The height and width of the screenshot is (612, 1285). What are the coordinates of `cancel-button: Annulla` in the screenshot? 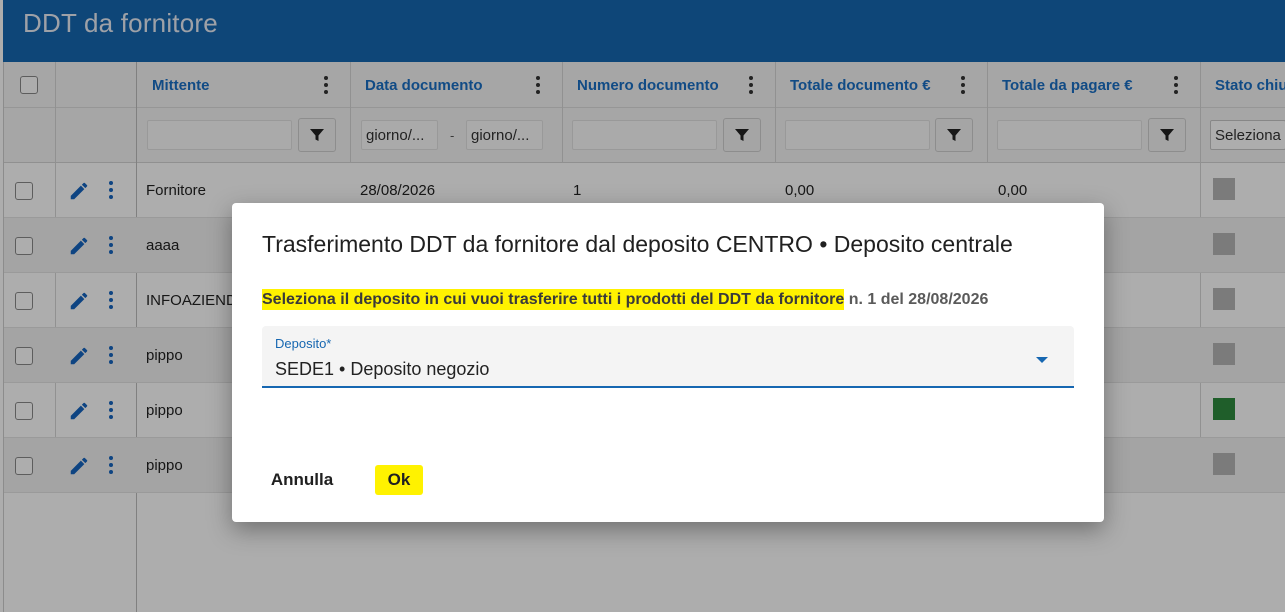 It's located at (302, 480).